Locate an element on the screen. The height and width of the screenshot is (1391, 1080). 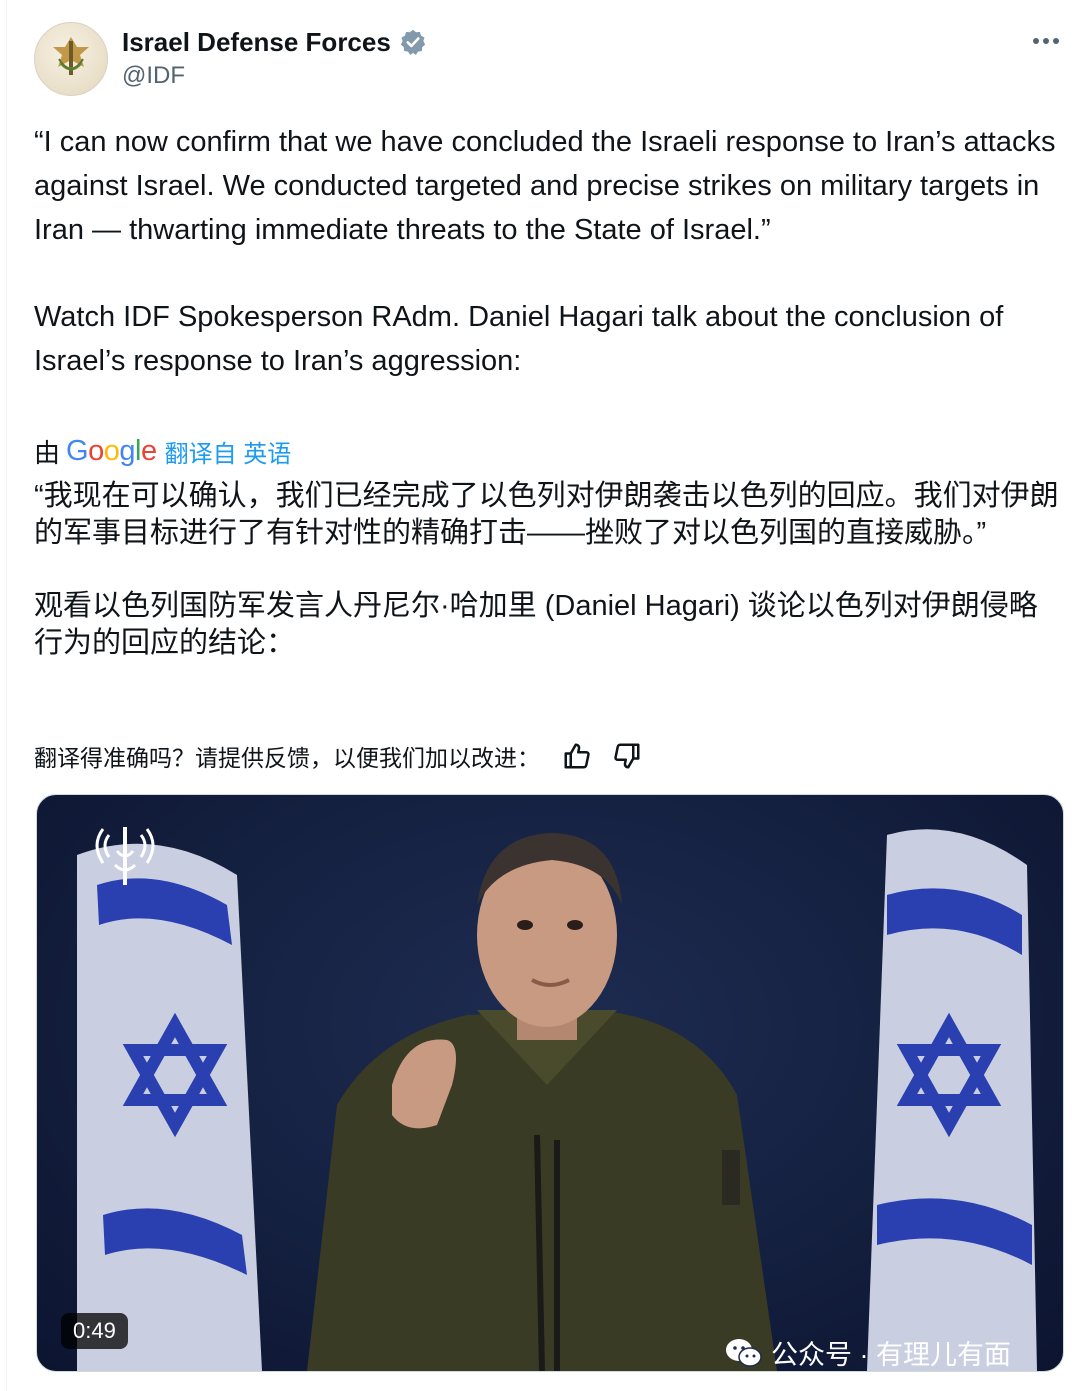
thumbs-up-button is located at coordinates (577, 756).